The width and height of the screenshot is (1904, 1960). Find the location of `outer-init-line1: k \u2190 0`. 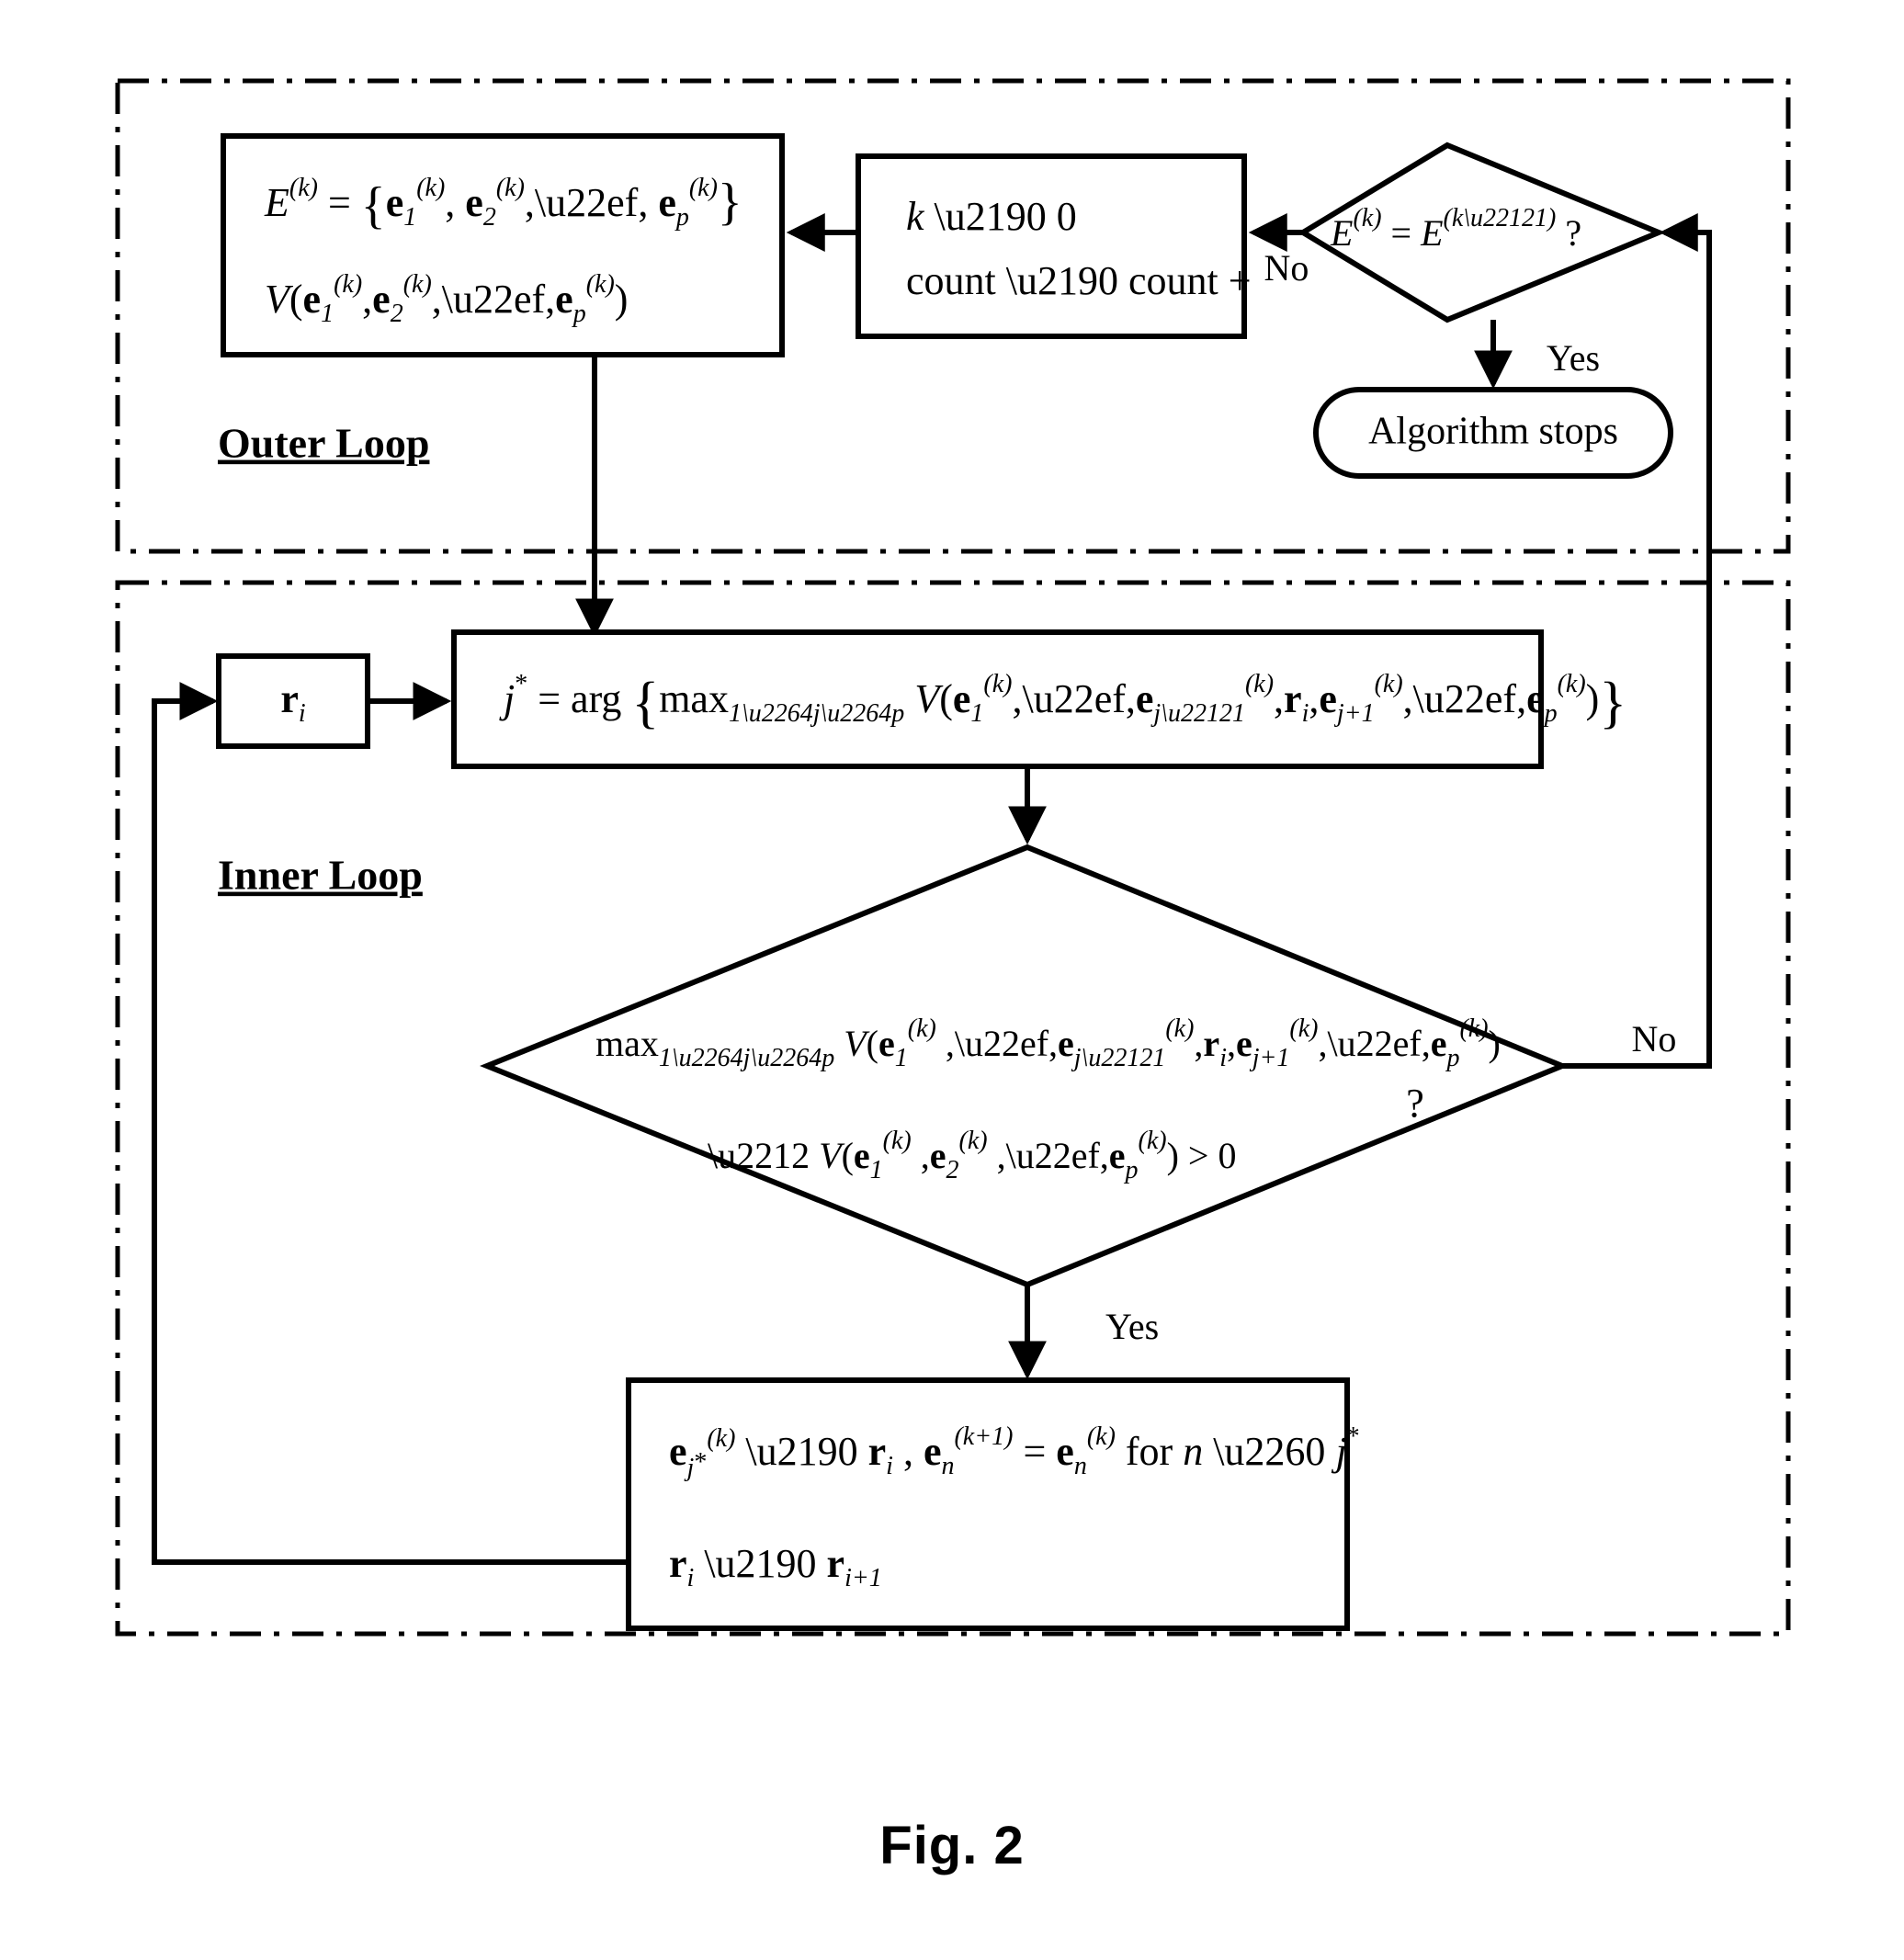

outer-init-line1: k \u2190 0 is located at coordinates (992, 216).